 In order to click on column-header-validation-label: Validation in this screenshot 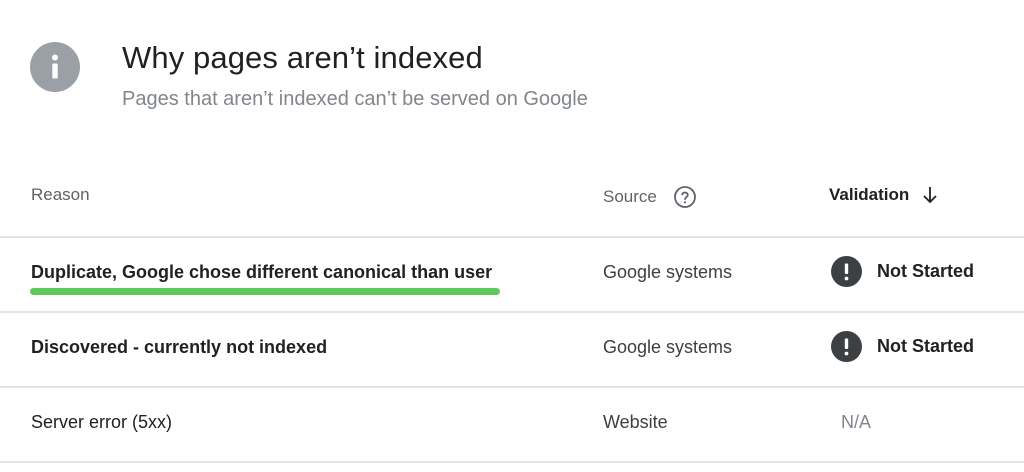, I will do `click(869, 194)`.